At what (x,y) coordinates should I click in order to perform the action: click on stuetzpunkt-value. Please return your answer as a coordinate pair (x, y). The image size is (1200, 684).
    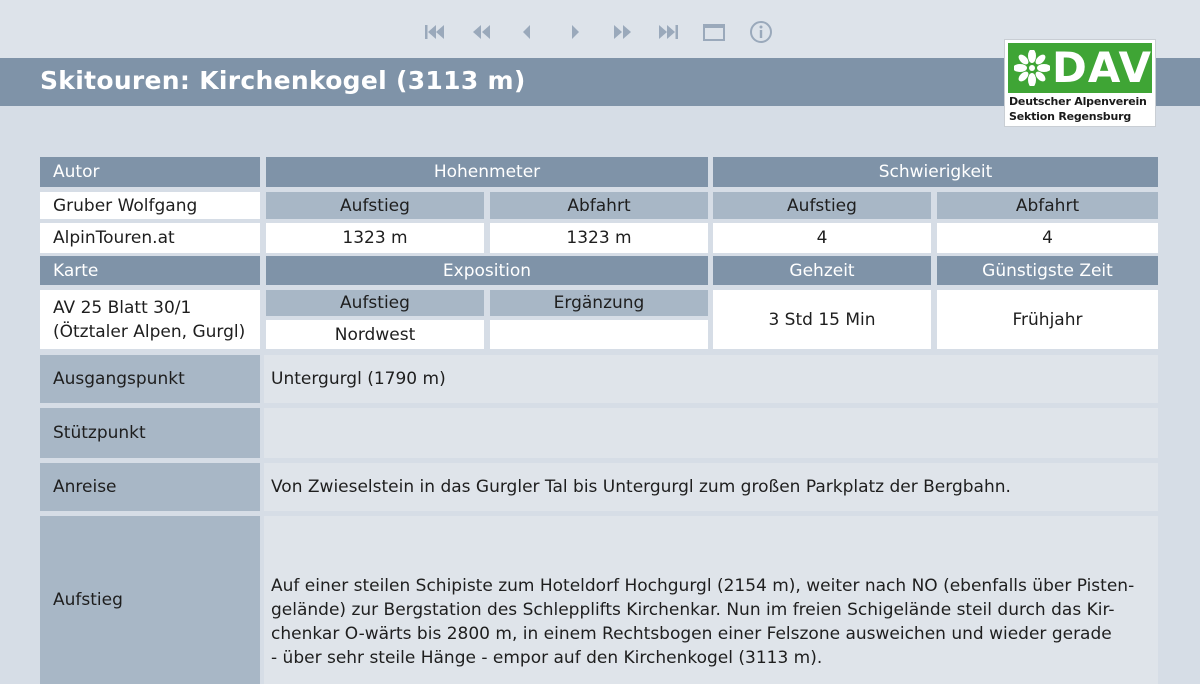
    Looking at the image, I should click on (711, 433).